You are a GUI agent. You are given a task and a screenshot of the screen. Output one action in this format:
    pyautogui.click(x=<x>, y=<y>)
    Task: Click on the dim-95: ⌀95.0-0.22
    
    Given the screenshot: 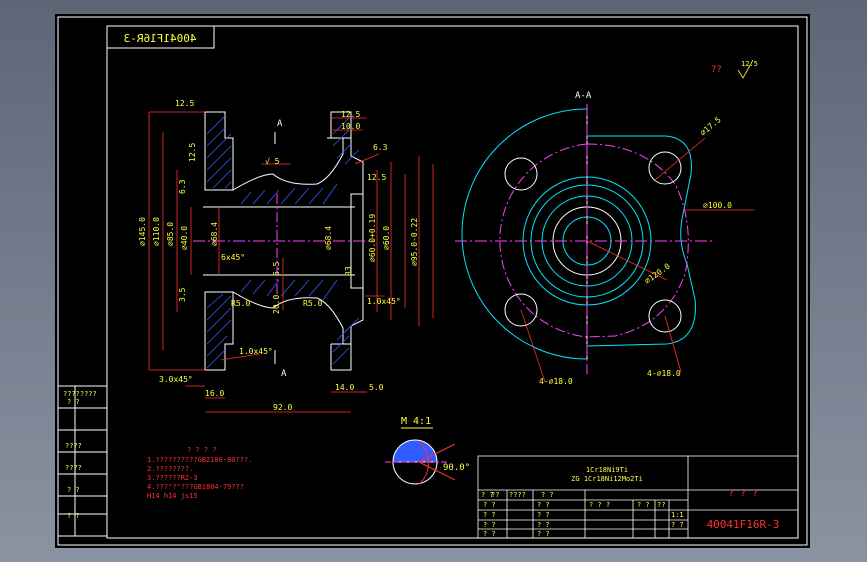 What is the action you would take?
    pyautogui.click(x=414, y=242)
    